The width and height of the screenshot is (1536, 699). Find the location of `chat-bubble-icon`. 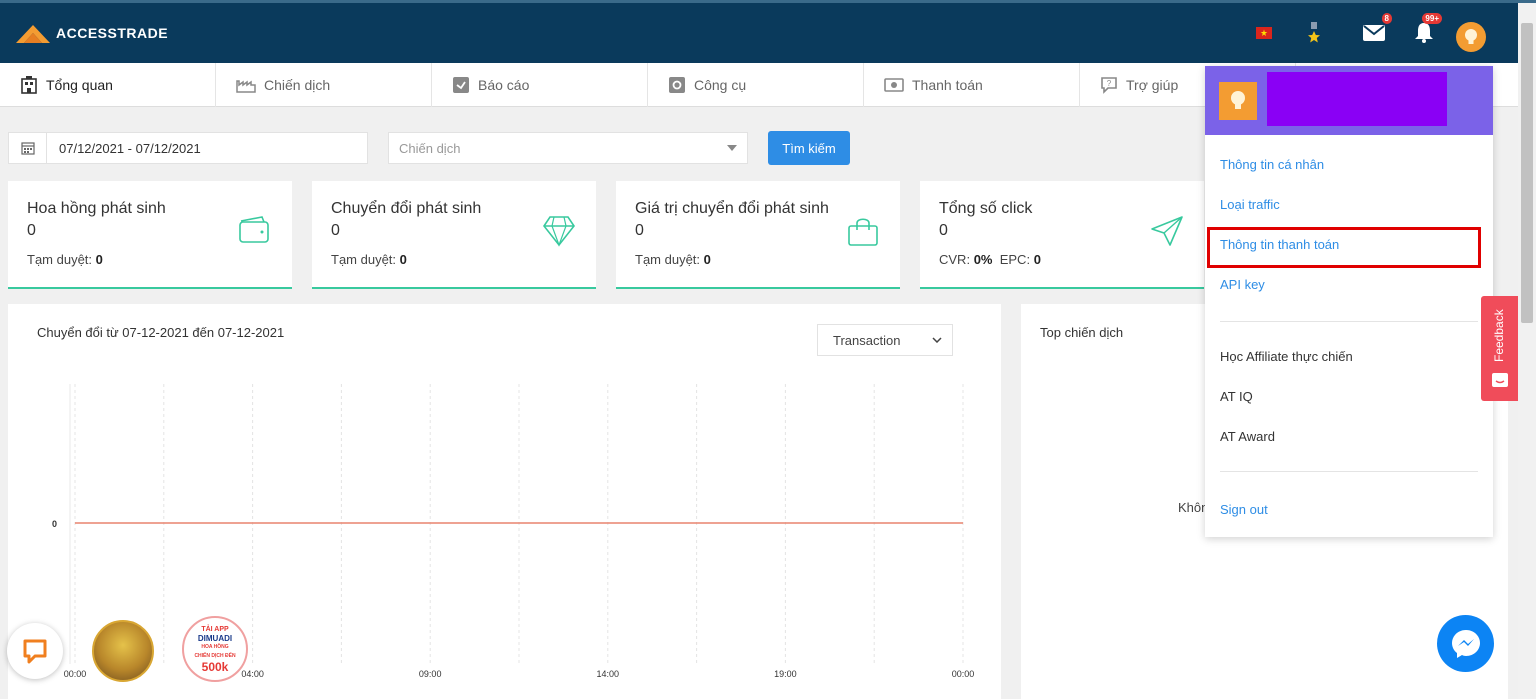

chat-bubble-icon is located at coordinates (35, 651).